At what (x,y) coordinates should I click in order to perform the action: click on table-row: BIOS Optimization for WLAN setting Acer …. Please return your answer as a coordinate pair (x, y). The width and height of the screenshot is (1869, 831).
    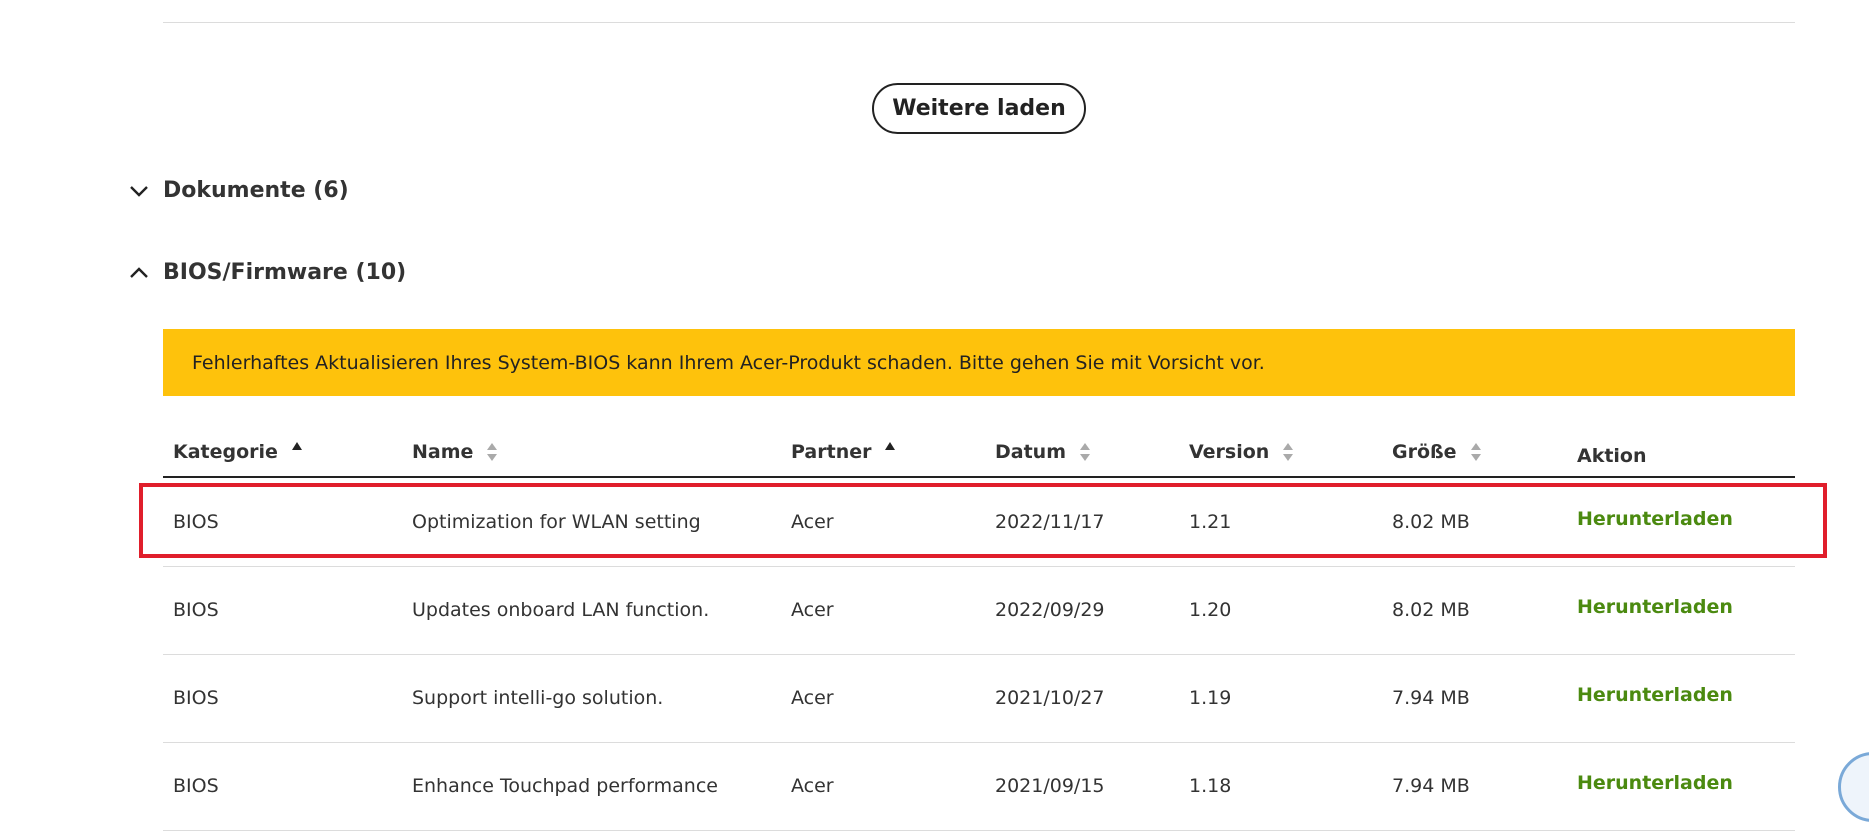
    Looking at the image, I should click on (979, 522).